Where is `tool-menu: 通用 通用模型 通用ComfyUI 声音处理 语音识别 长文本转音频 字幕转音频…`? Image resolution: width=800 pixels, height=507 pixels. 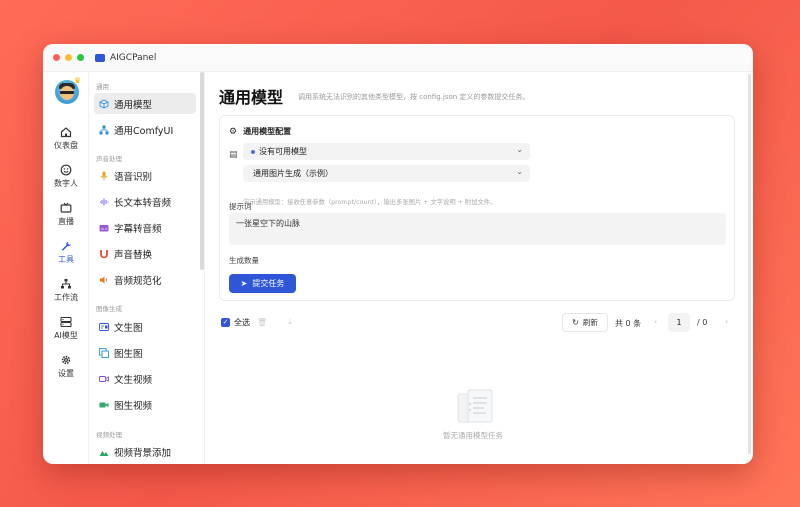 tool-menu: 通用 通用模型 通用ComfyUI 声音处理 语音识别 长文本转音频 字幕转音频… is located at coordinates (147, 268).